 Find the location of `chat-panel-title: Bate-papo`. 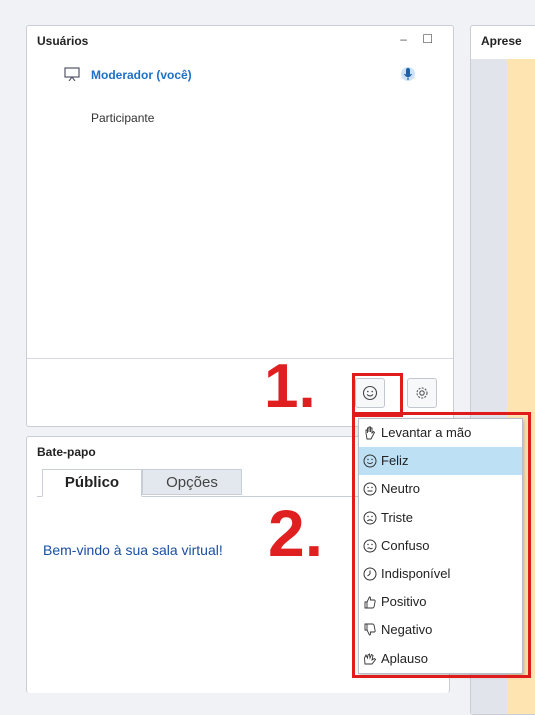

chat-panel-title: Bate-papo is located at coordinates (66, 452).